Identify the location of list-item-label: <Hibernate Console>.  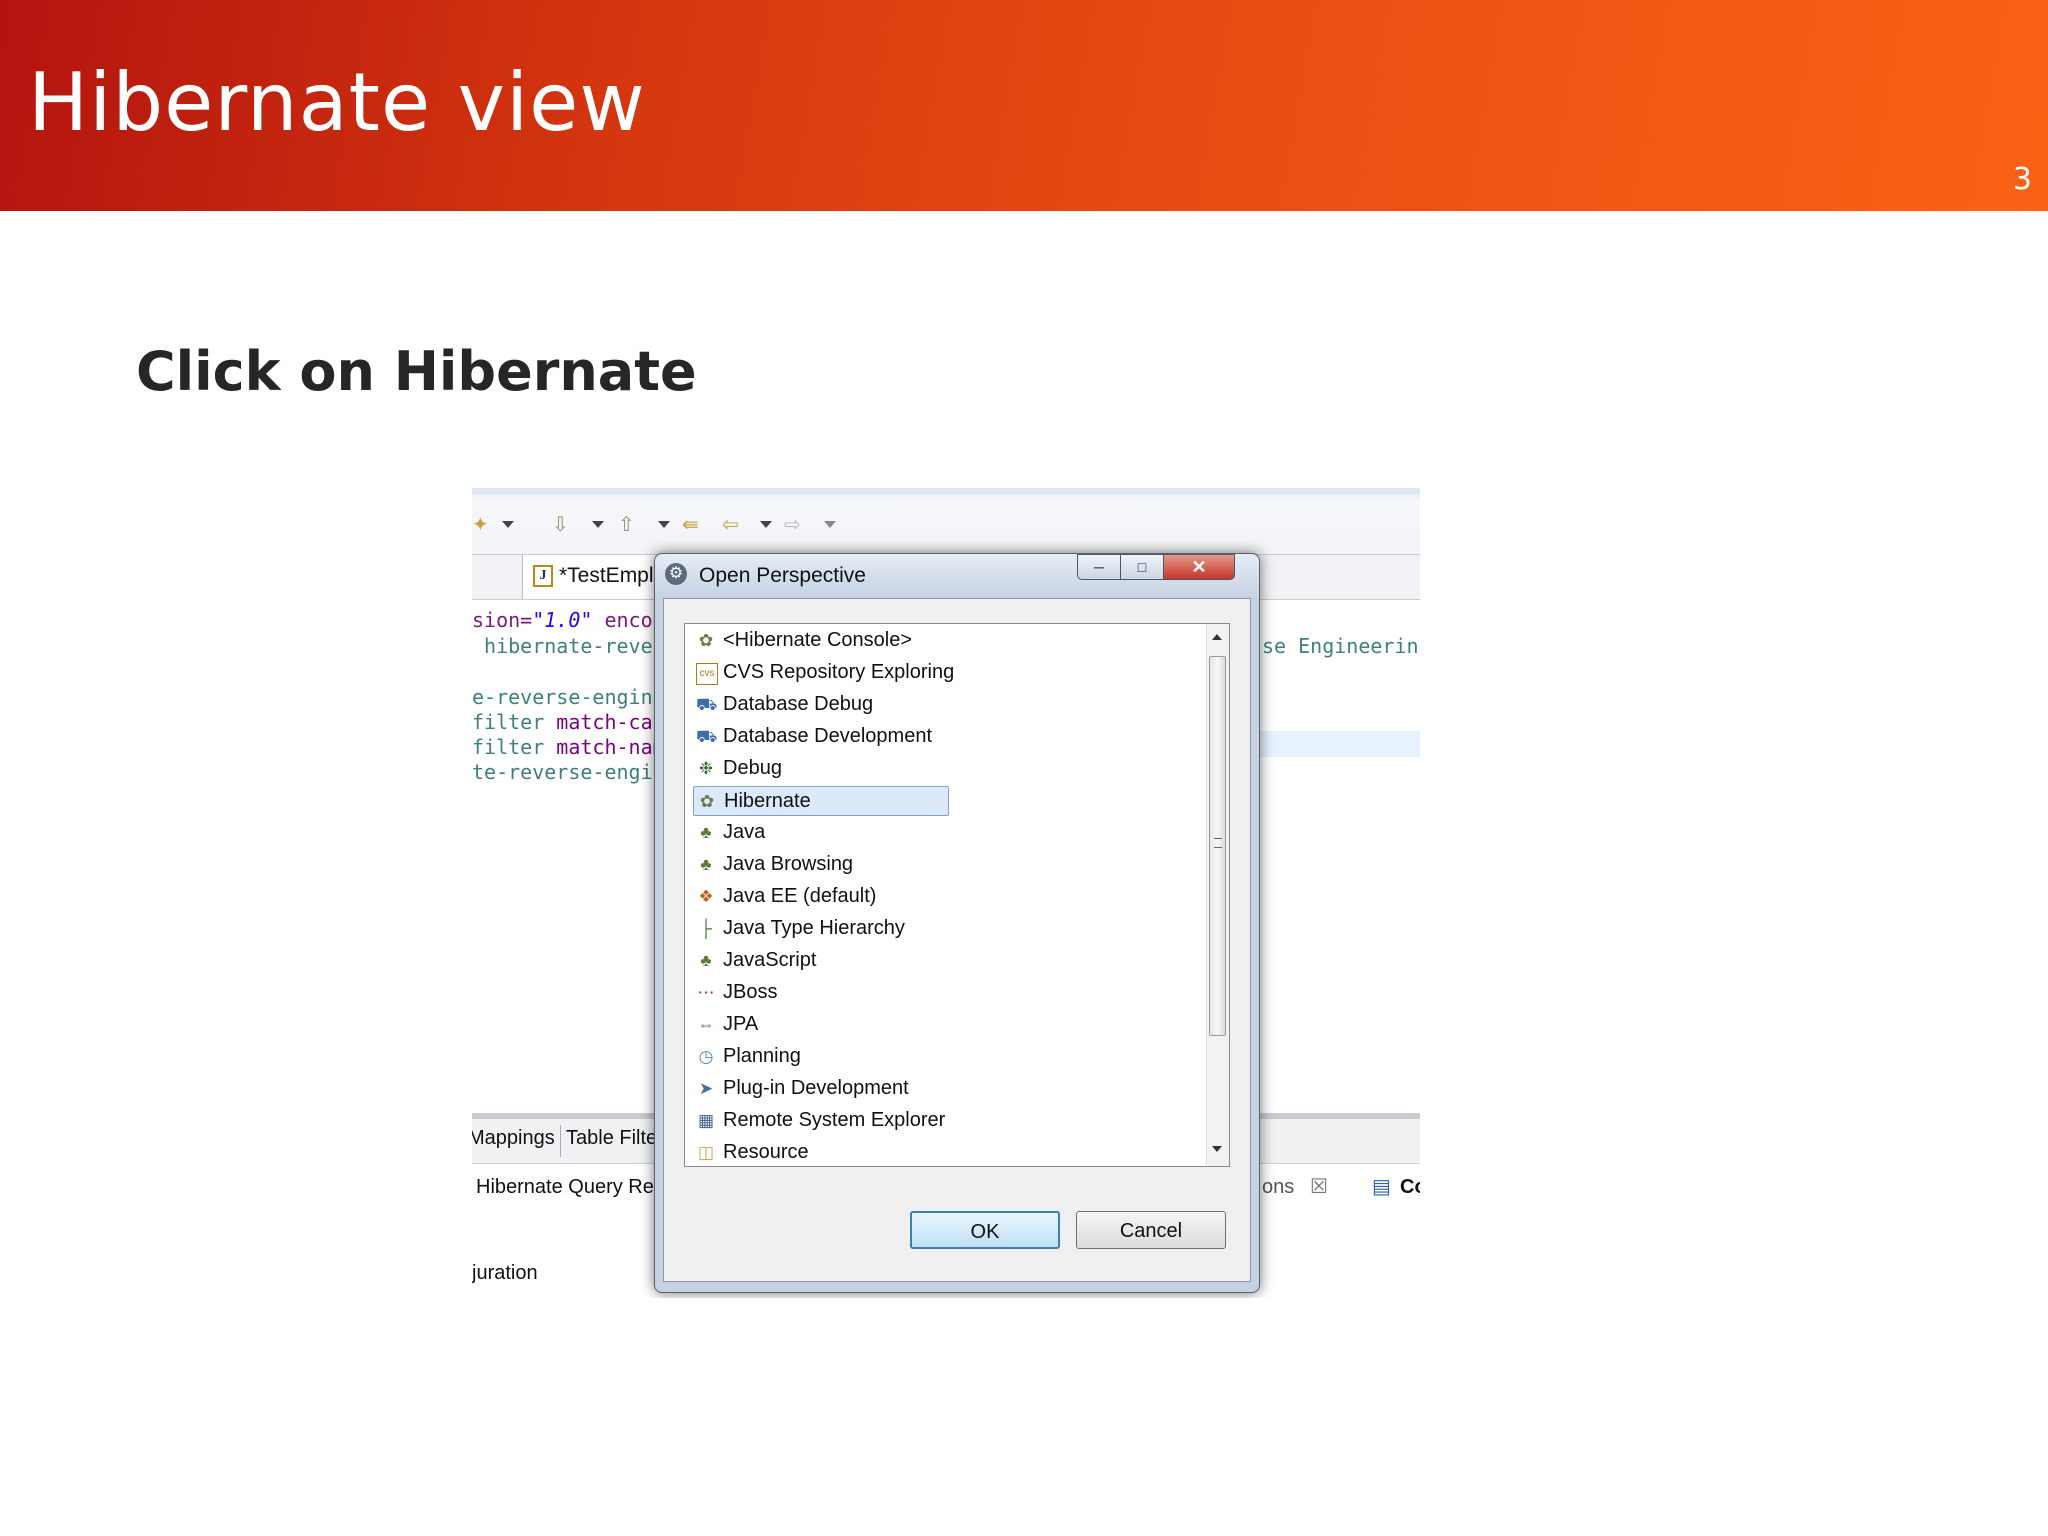
(818, 640).